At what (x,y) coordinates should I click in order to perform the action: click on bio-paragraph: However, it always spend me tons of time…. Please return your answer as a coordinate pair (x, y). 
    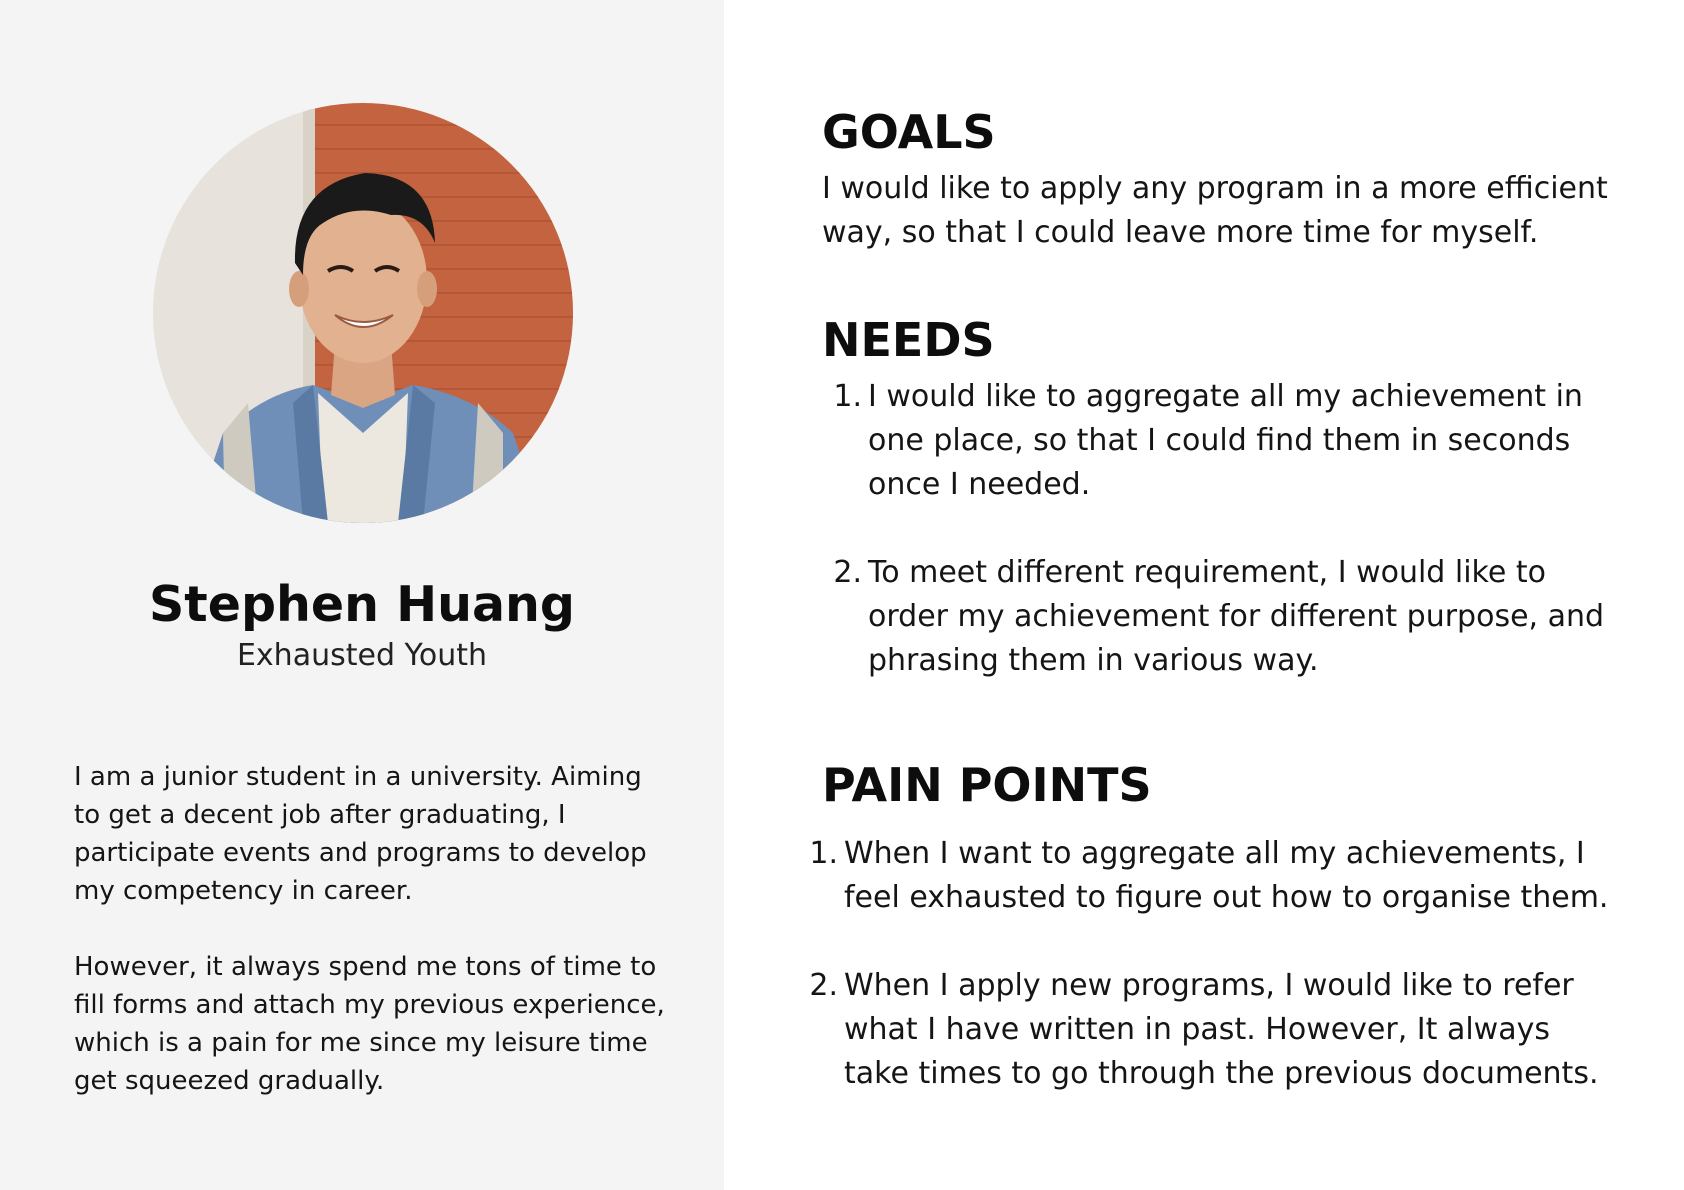
    Looking at the image, I should click on (369, 1024).